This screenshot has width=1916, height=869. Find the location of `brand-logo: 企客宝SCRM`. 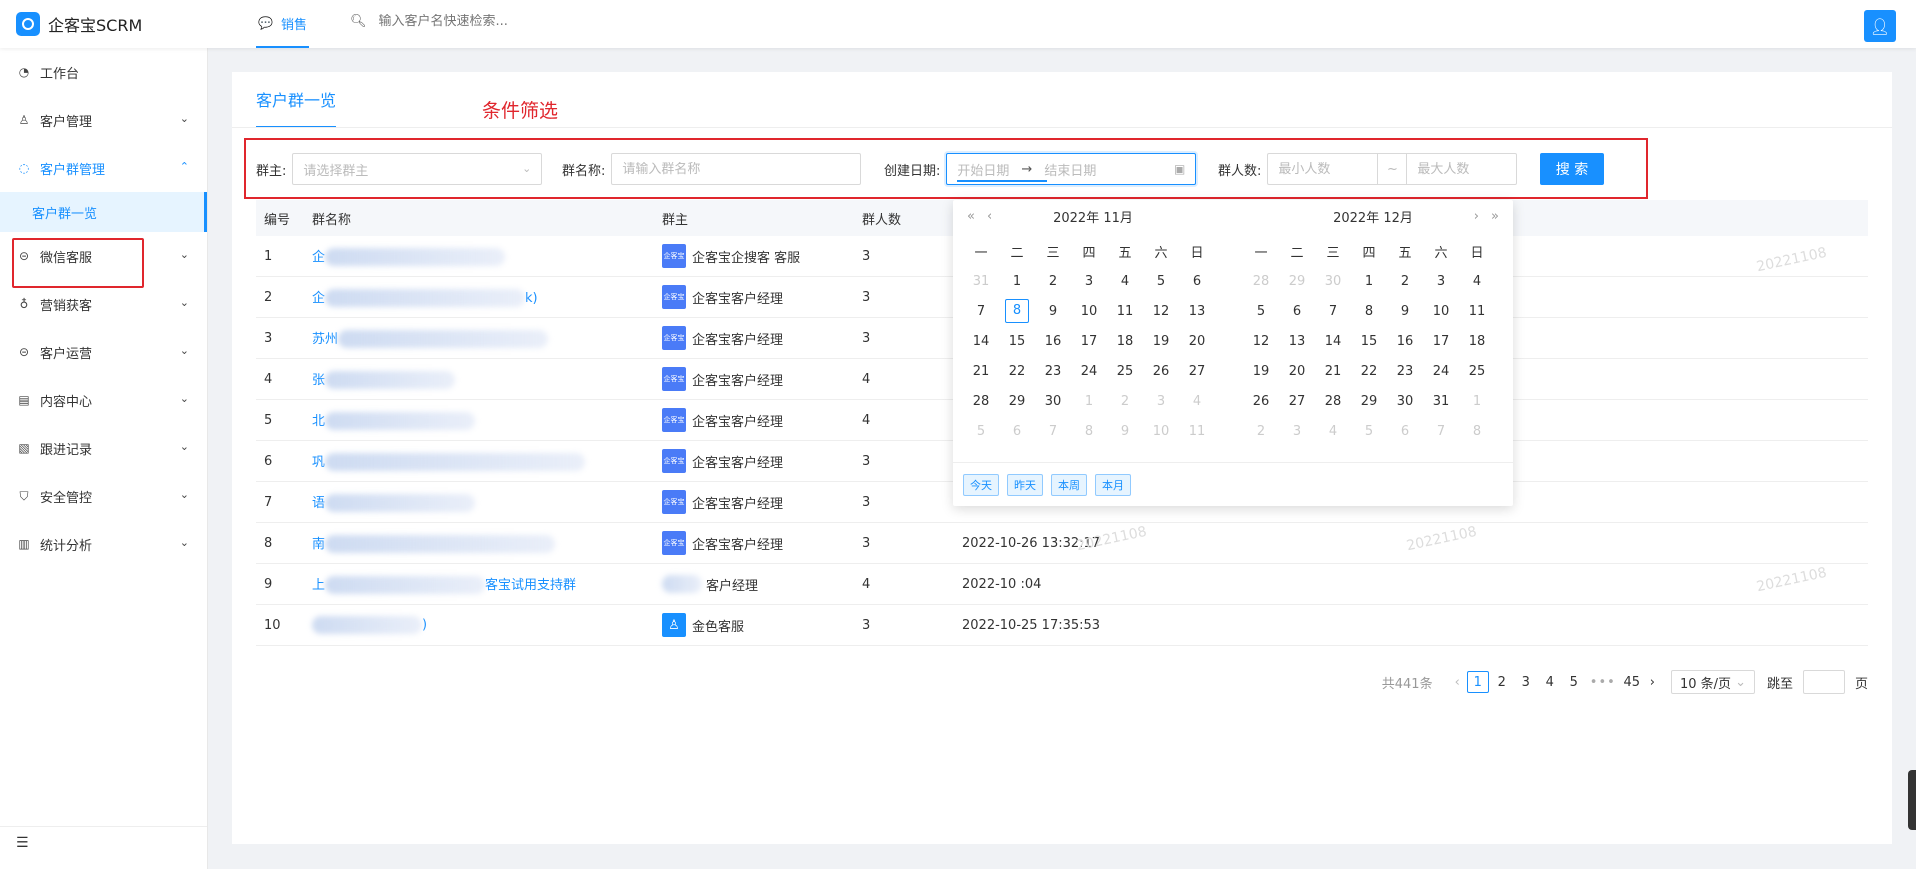

brand-logo: 企客宝SCRM is located at coordinates (79, 24).